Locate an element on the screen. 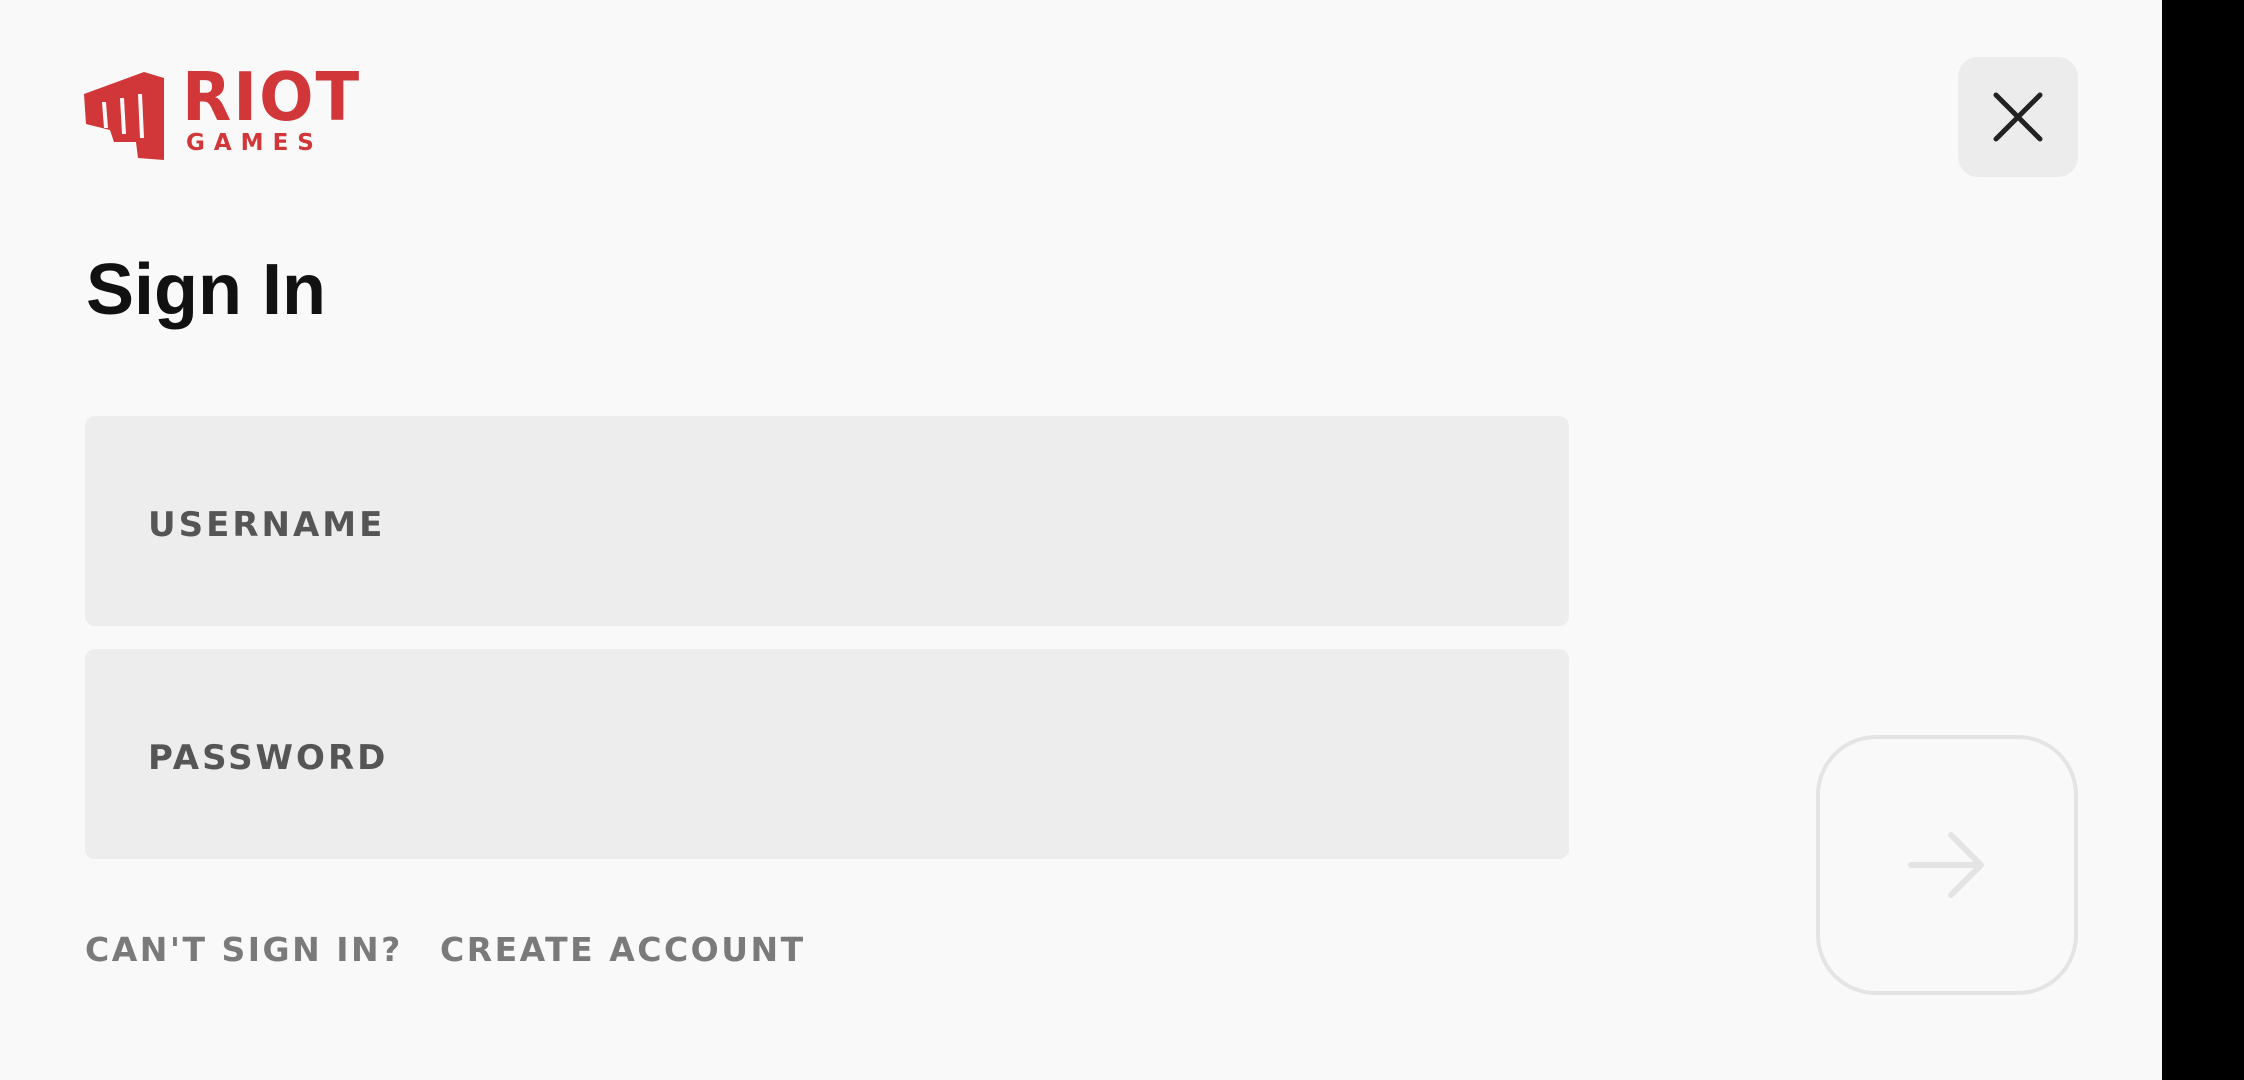  close-icon is located at coordinates (2018, 117).